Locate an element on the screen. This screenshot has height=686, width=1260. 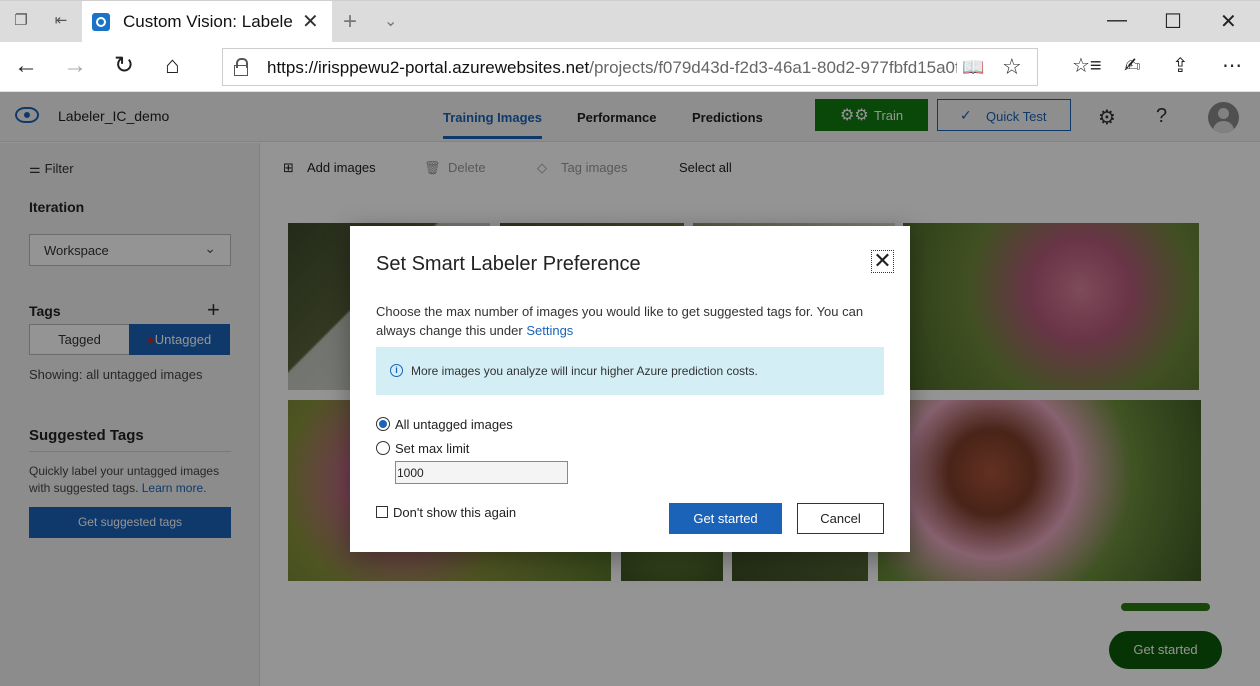
forward-arrow-icon: → is located at coordinates (75, 66).